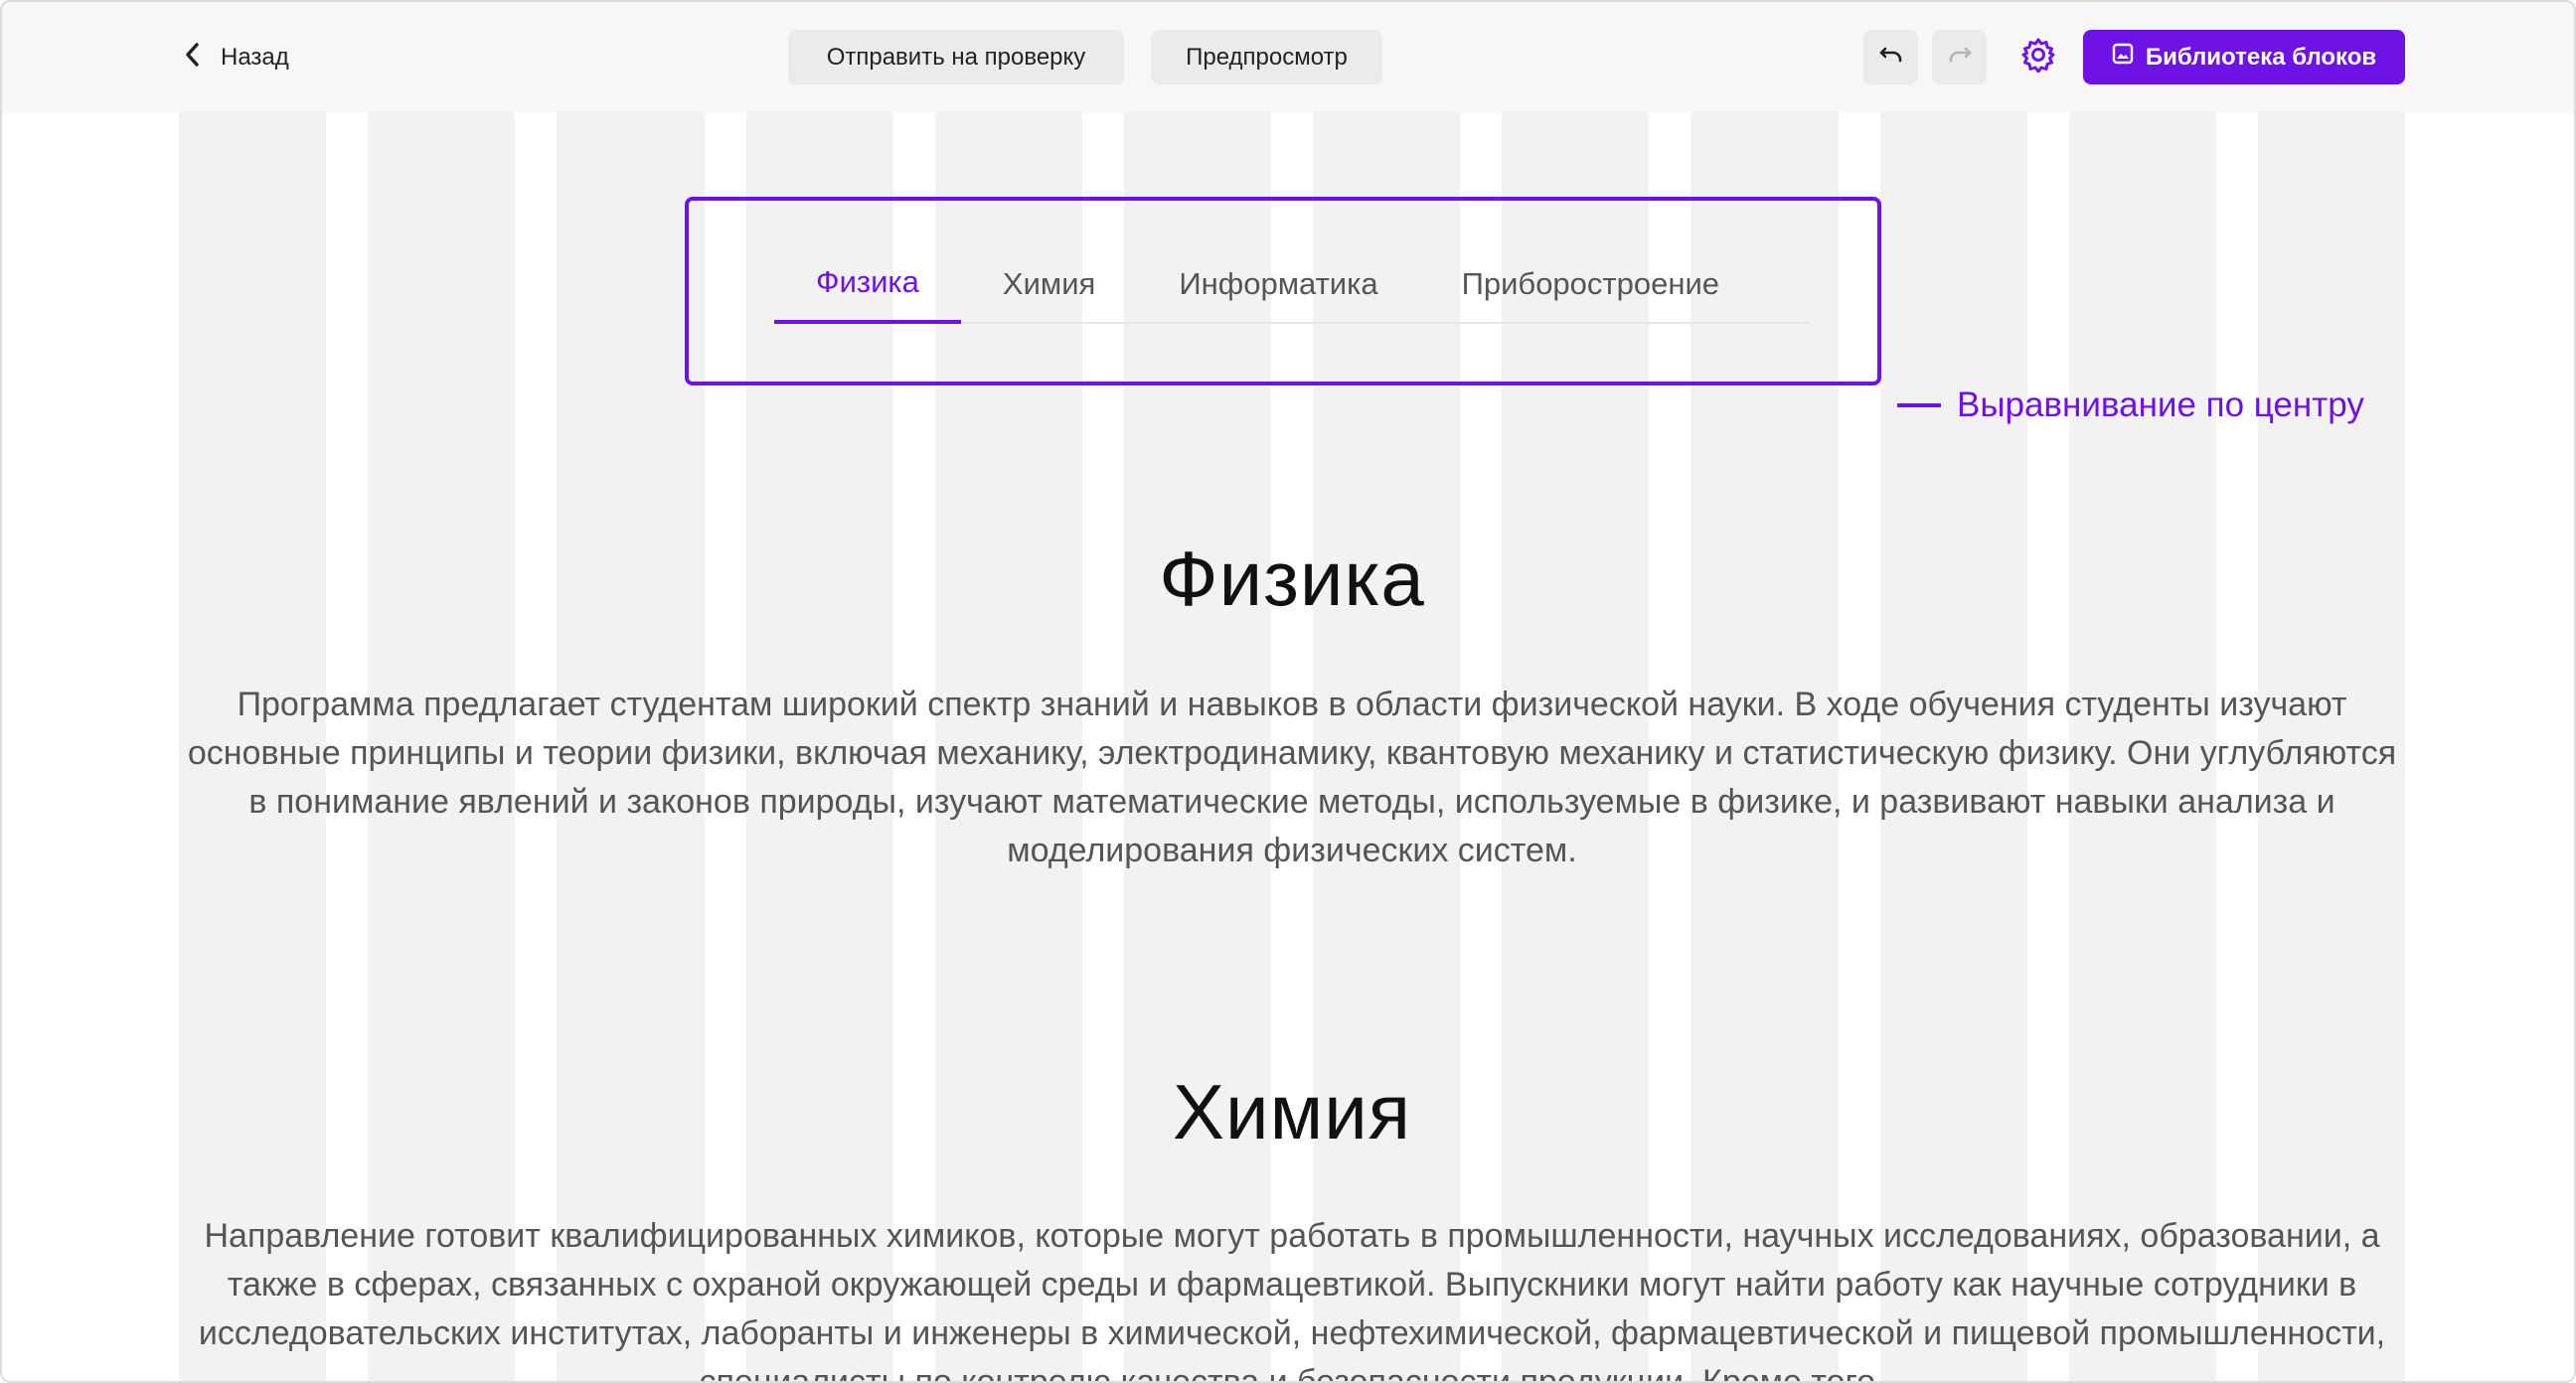 Image resolution: width=2576 pixels, height=1383 pixels. Describe the element at coordinates (1590, 284) in the screenshot. I see `tab-instrument-engineering: Приборостроение` at that location.